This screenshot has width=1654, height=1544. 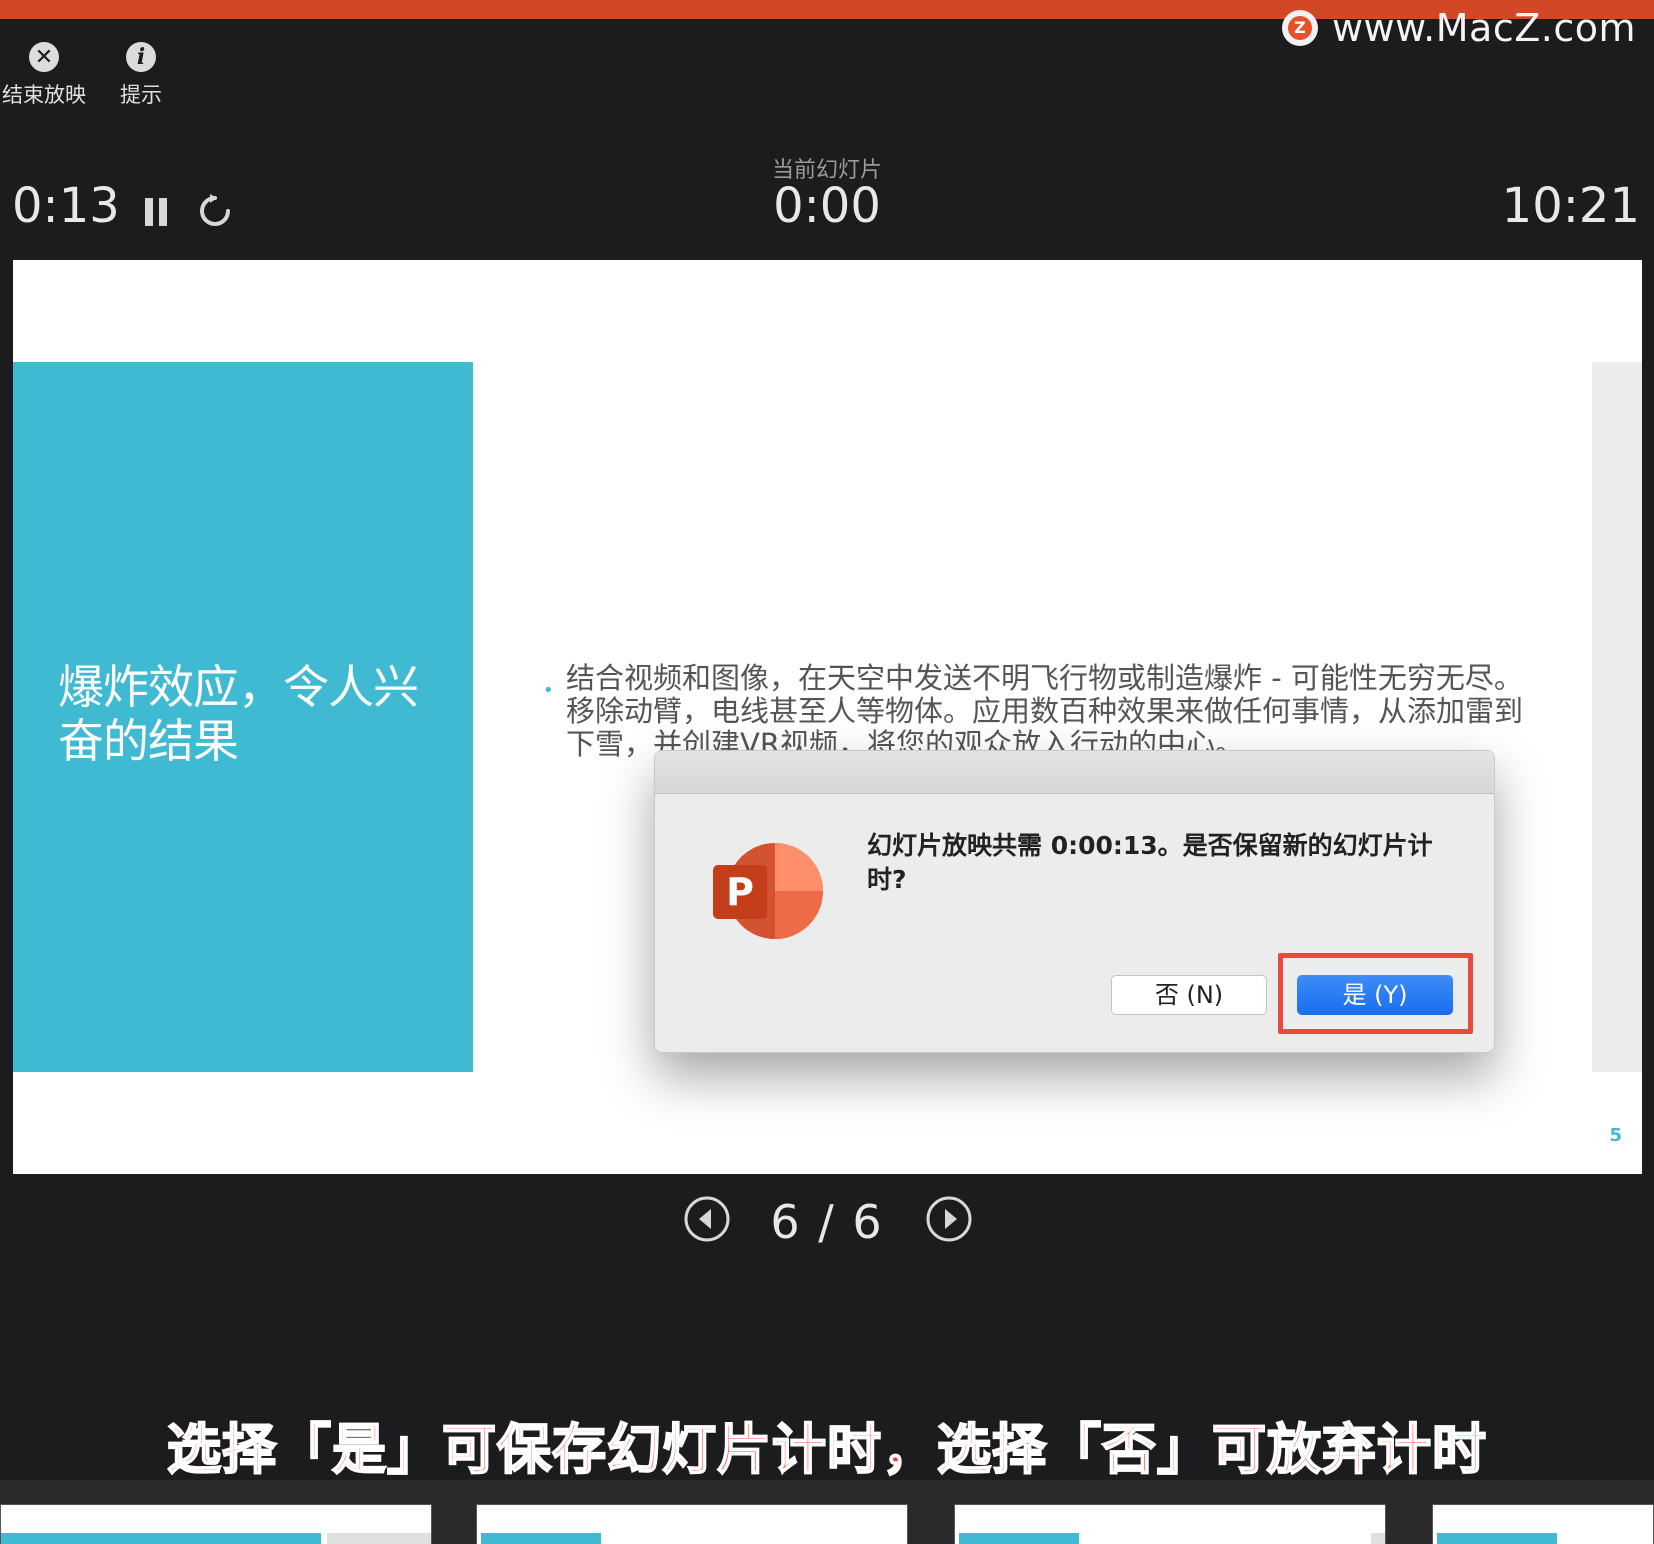 I want to click on powerpoint-icon-letter: P, so click(x=740, y=892).